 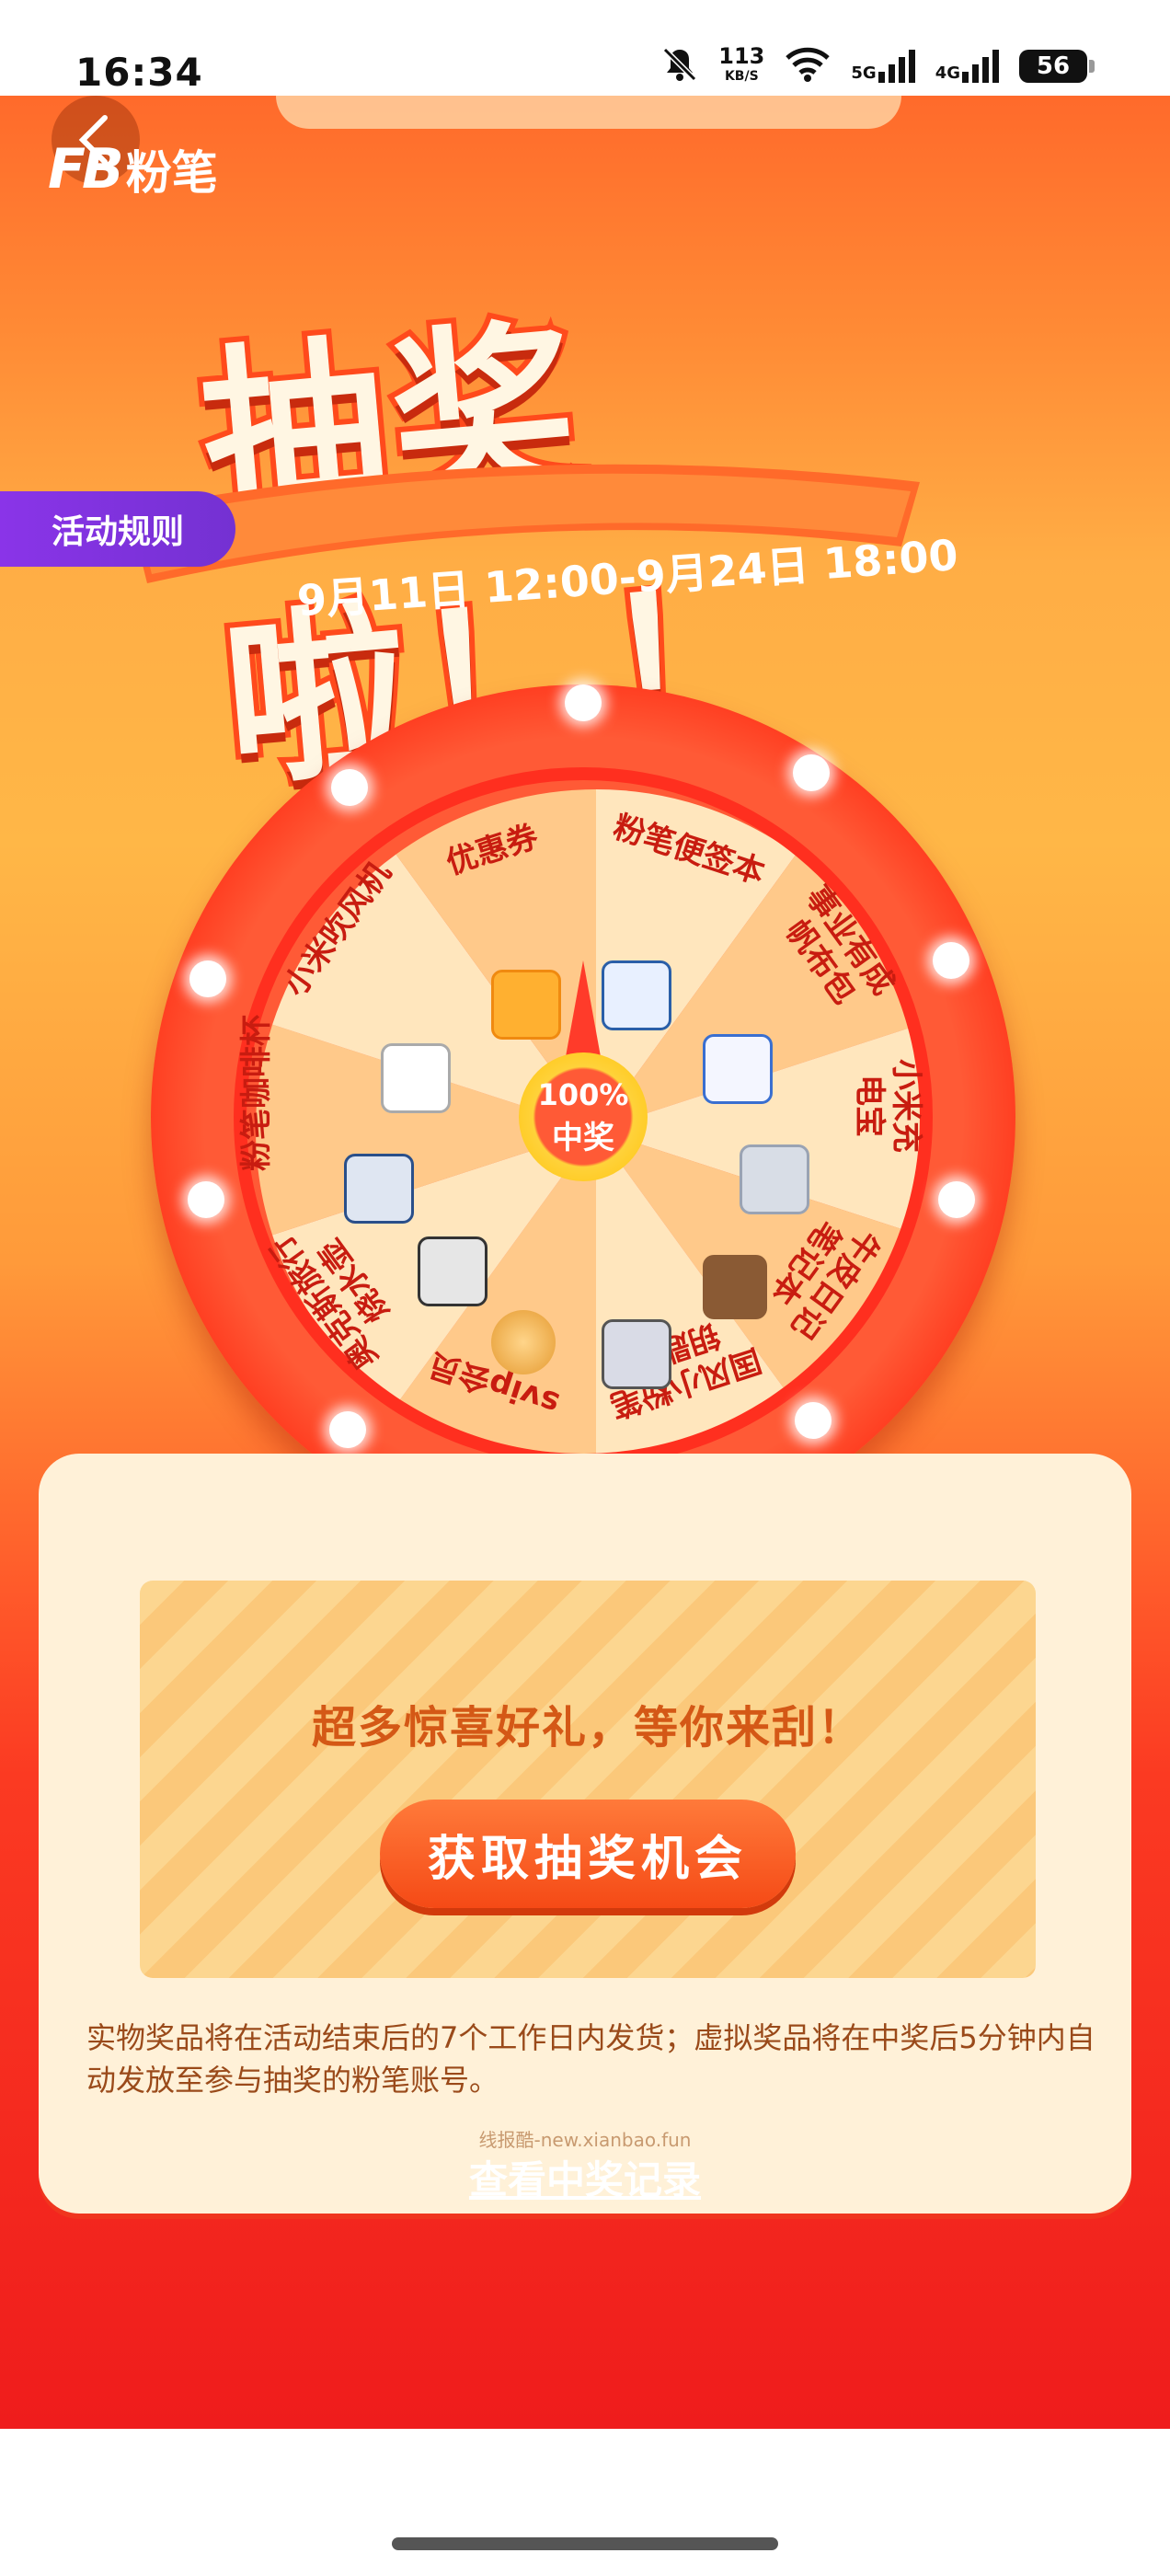 What do you see at coordinates (583, 1094) in the screenshot?
I see `hub-percent: 100%` at bounding box center [583, 1094].